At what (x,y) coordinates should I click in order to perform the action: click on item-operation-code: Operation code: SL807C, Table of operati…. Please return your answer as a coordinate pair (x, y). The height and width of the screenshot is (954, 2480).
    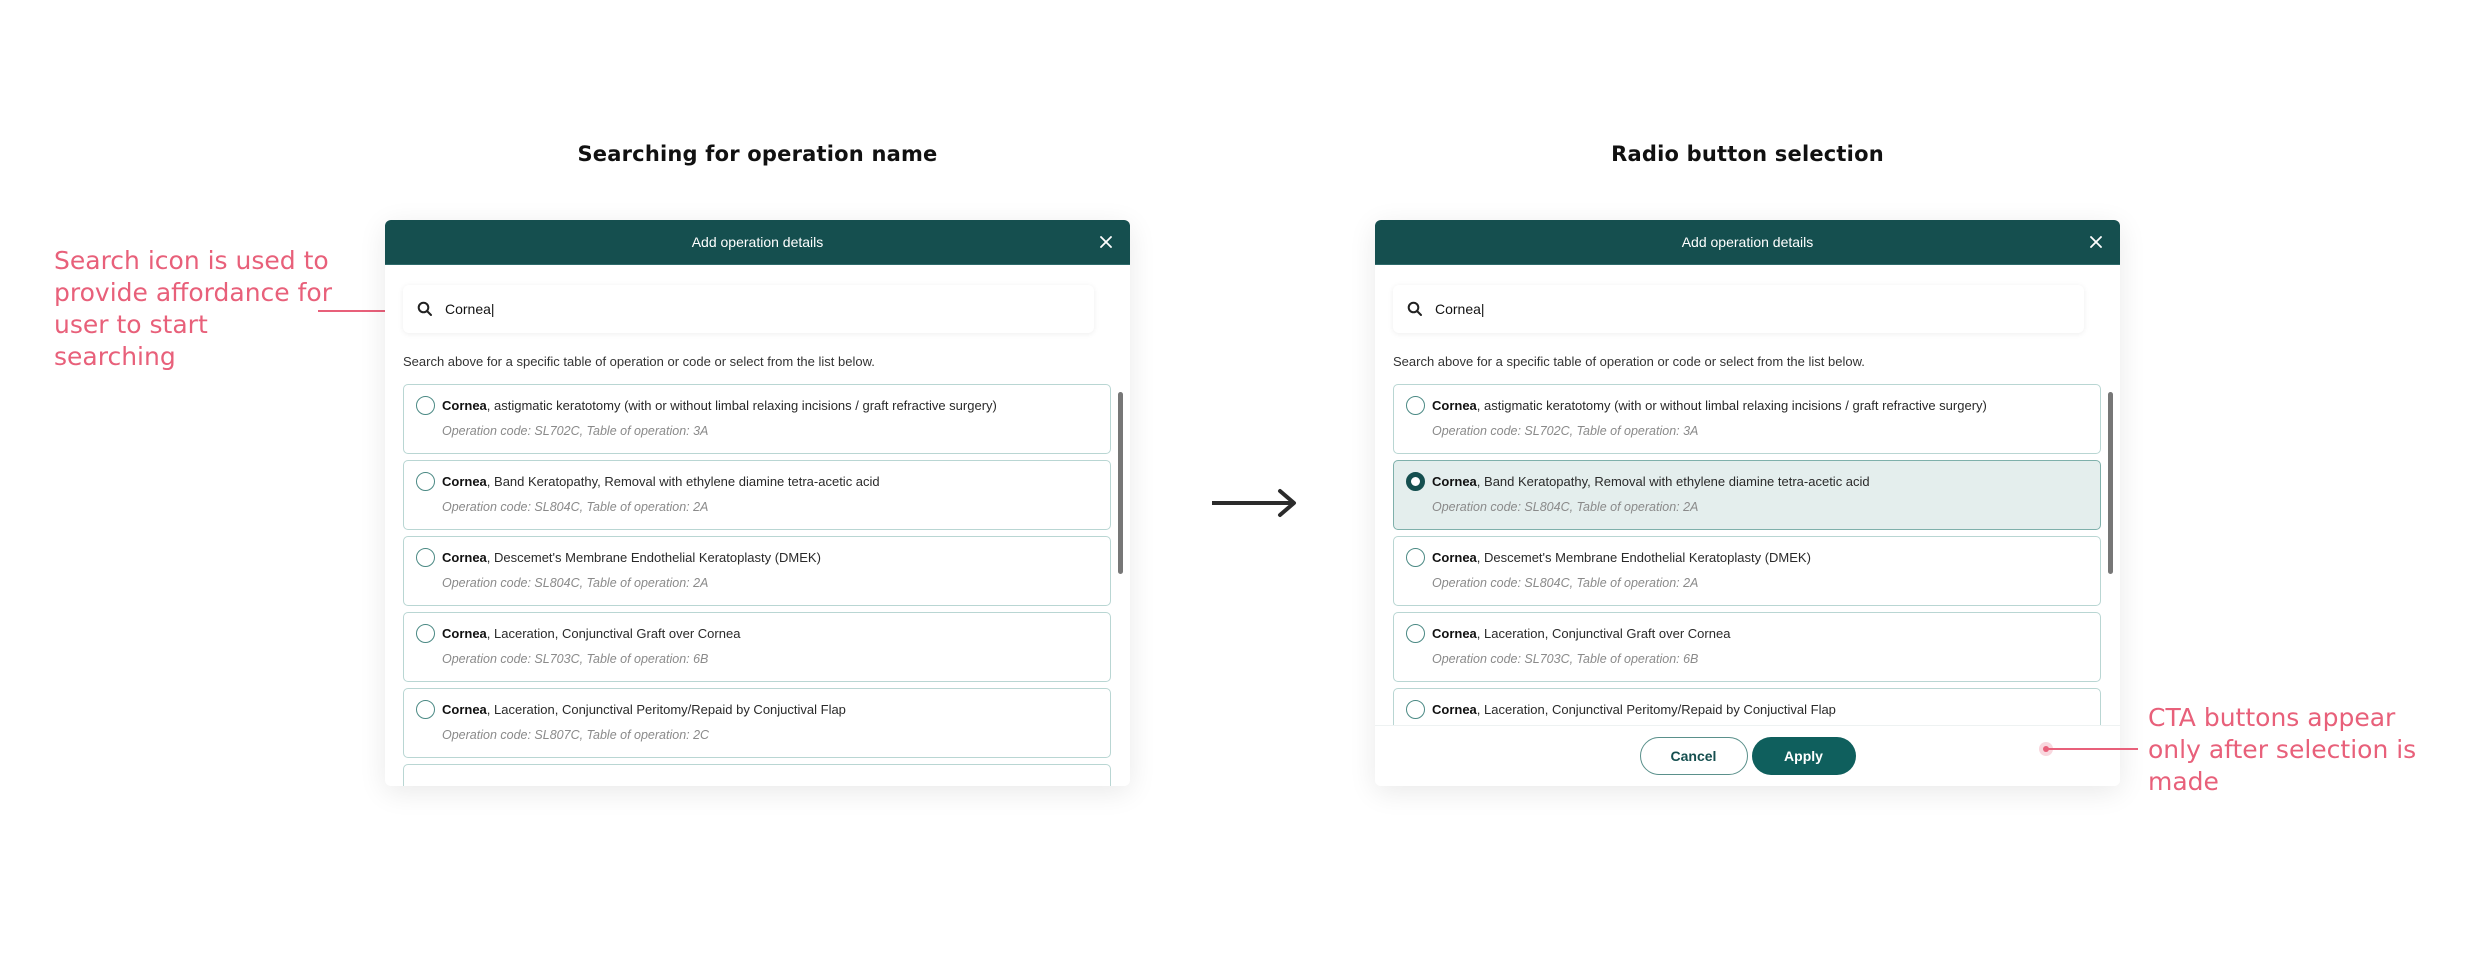
    Looking at the image, I should click on (576, 735).